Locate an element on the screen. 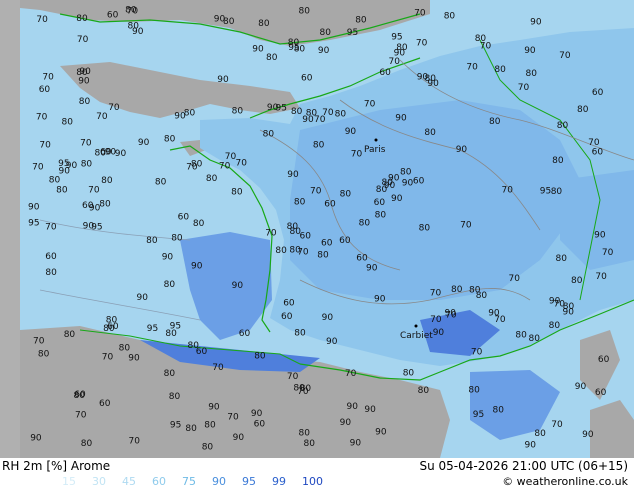  legend-value: 99 is located at coordinates (279, 481).